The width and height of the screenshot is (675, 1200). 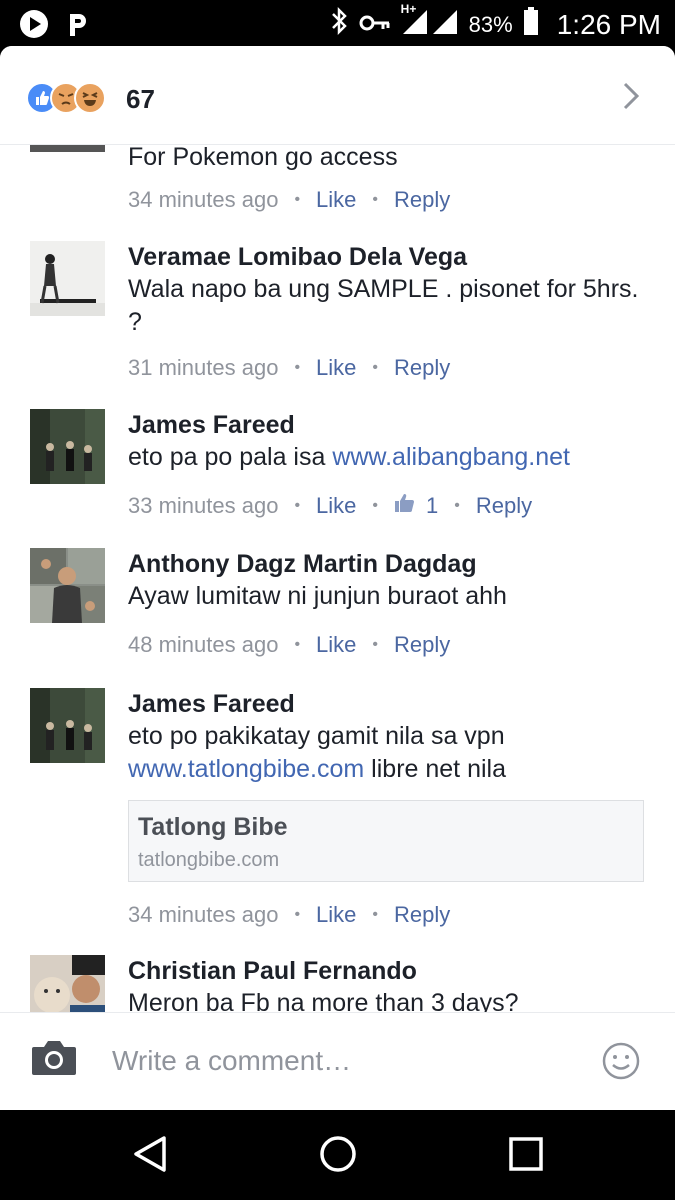 I want to click on recent-apps-icon, so click(x=526, y=1156).